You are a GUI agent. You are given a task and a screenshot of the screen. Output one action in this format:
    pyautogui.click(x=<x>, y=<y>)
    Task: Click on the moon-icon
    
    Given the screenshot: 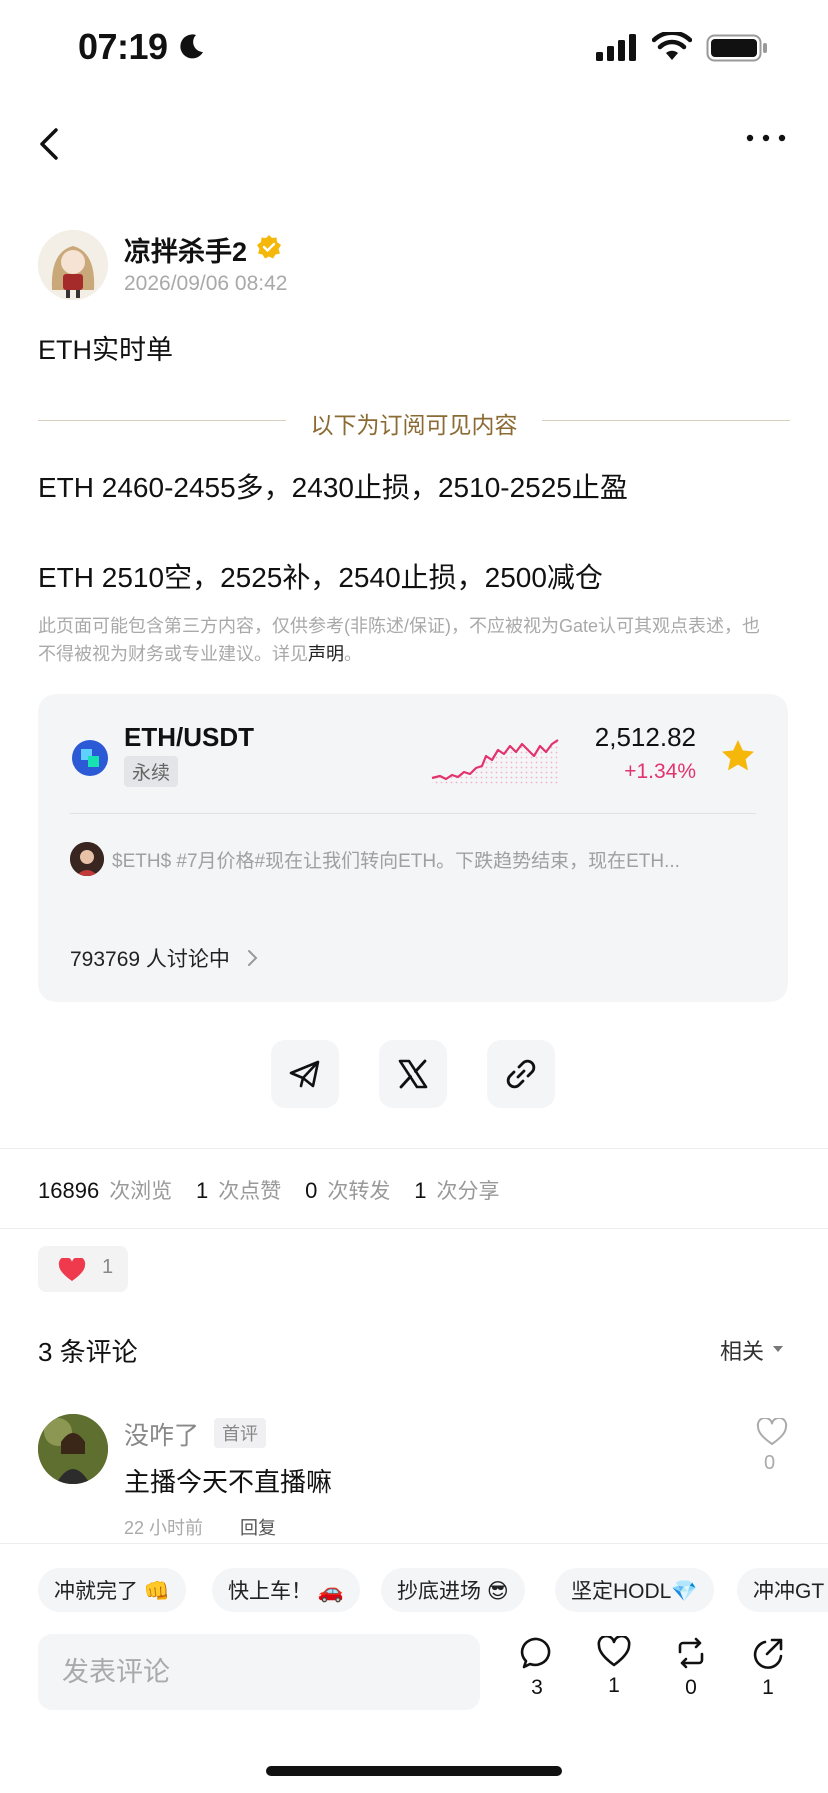 What is the action you would take?
    pyautogui.click(x=191, y=46)
    